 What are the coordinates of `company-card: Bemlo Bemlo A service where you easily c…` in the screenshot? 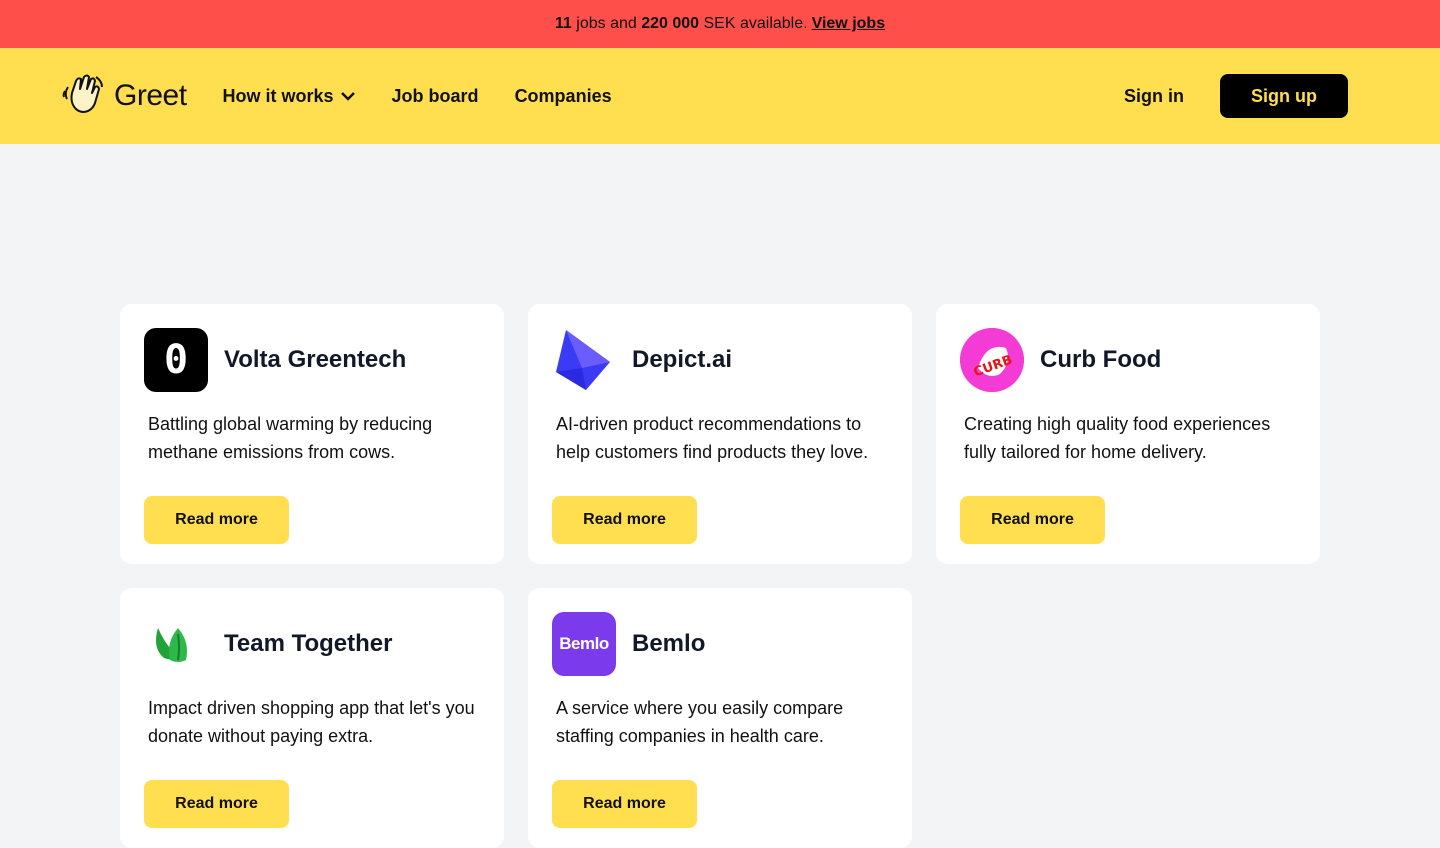 It's located at (720, 718).